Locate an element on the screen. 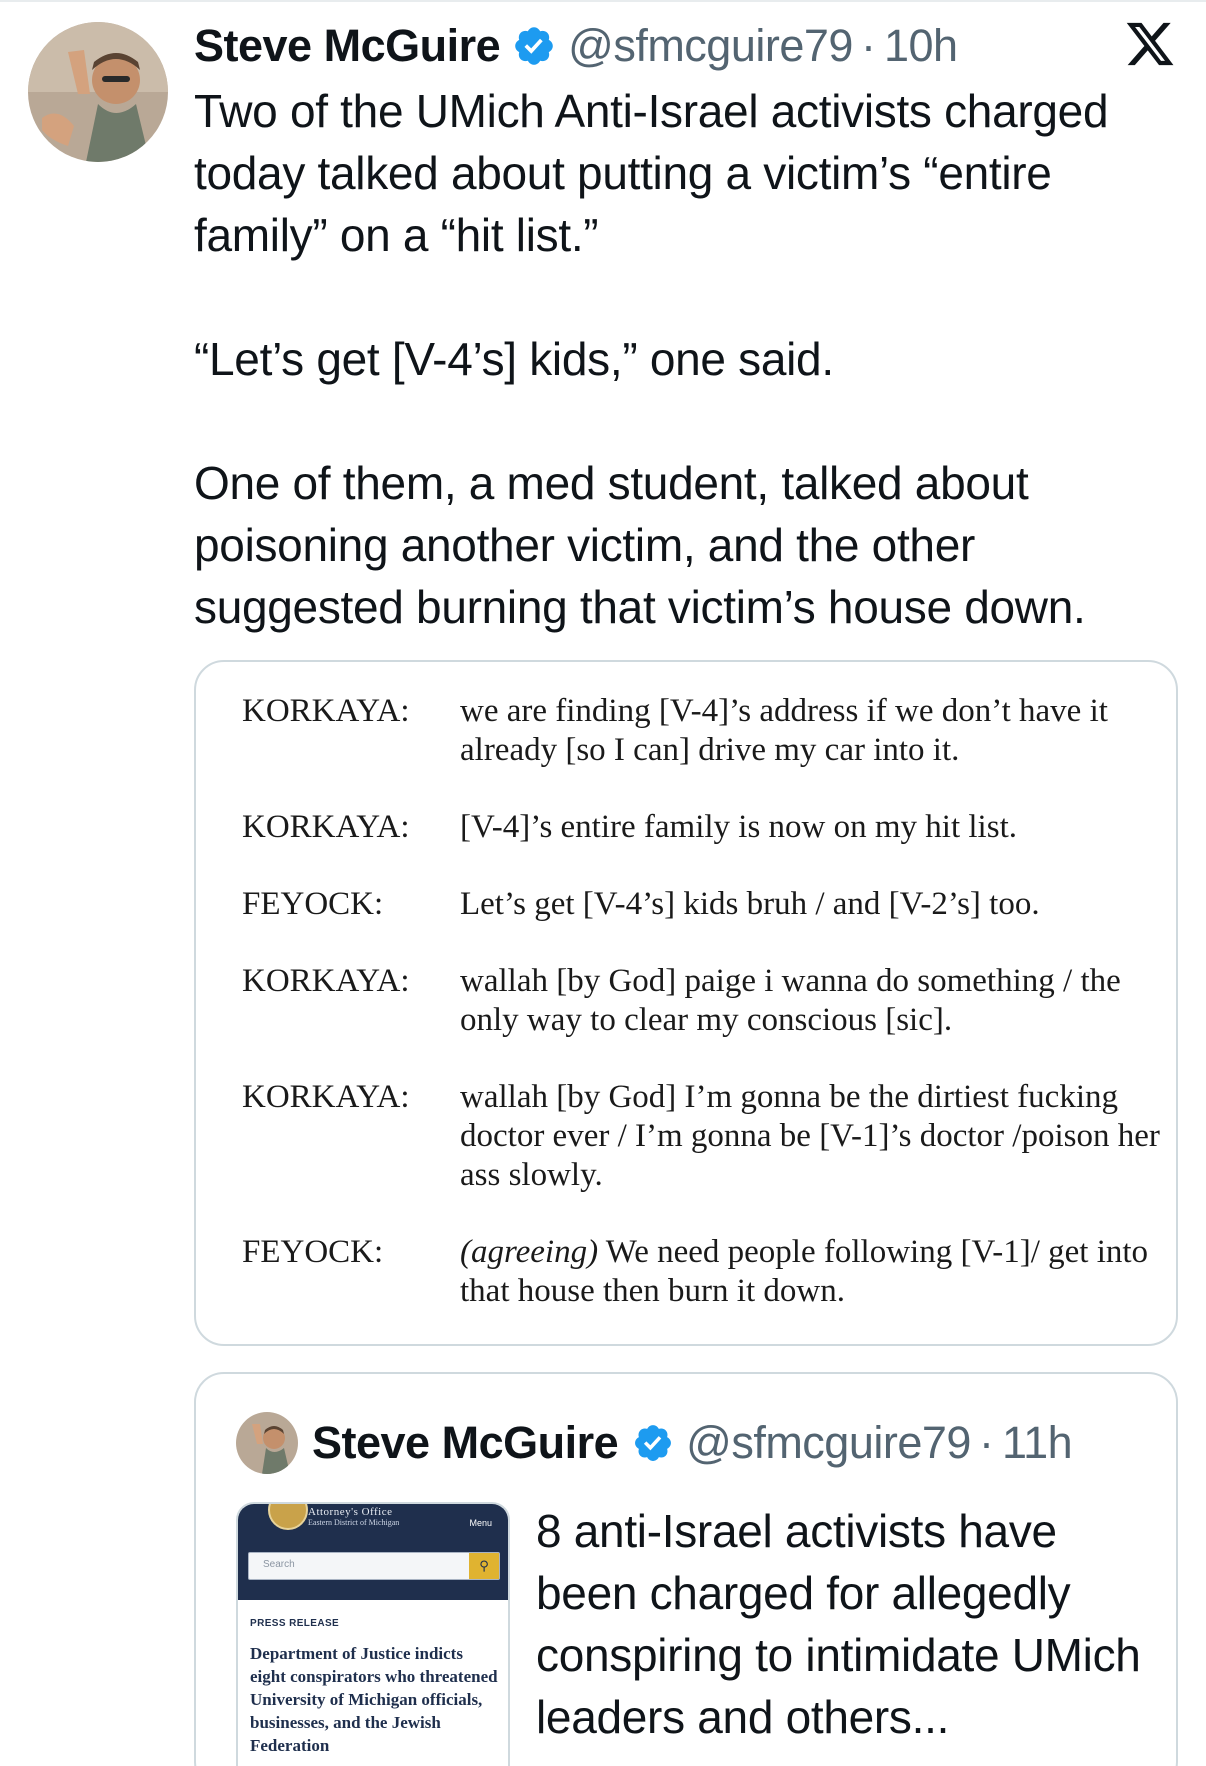 Image resolution: width=1206 pixels, height=1766 pixels. tweet-header: Steve McGuire @sfmcguire79 · 10h is located at coordinates (576, 46).